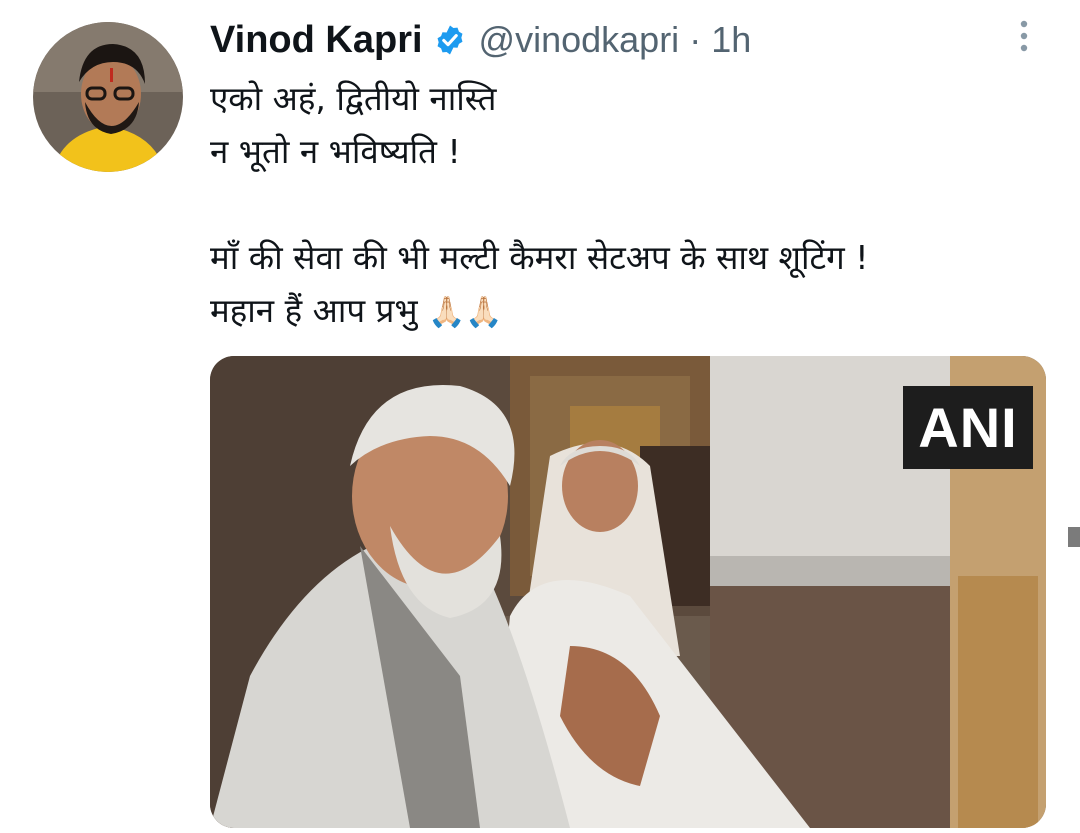 The image size is (1080, 833). What do you see at coordinates (731, 40) in the screenshot?
I see `tweet-timestamp: 1h` at bounding box center [731, 40].